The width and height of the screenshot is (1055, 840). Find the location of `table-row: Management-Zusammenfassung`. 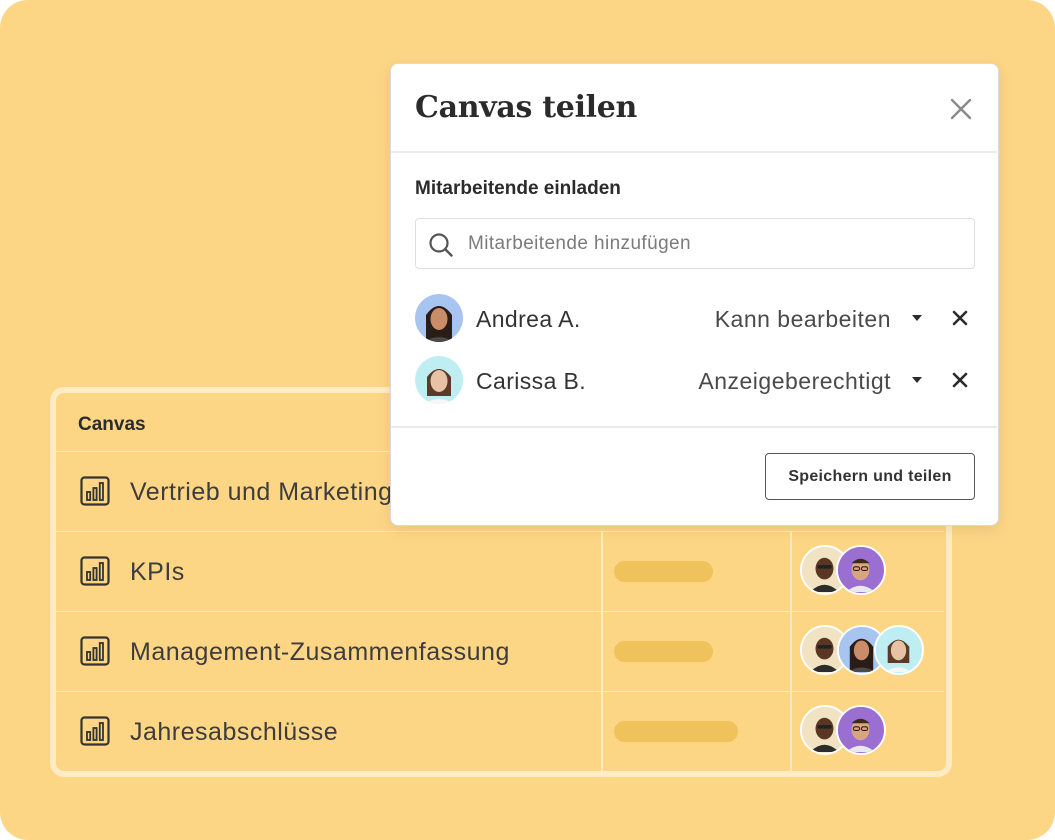

table-row: Management-Zusammenfassung is located at coordinates (500, 651).